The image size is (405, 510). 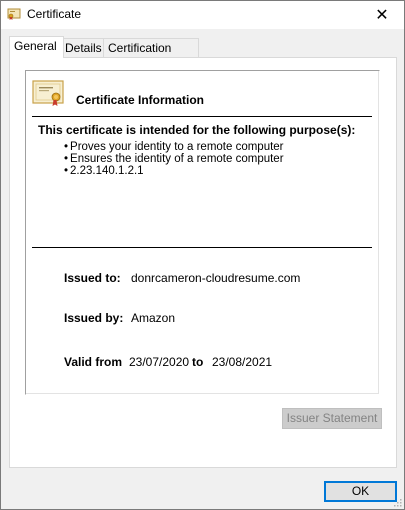 I want to click on valid-to-value: 23/08/2021, so click(x=242, y=362).